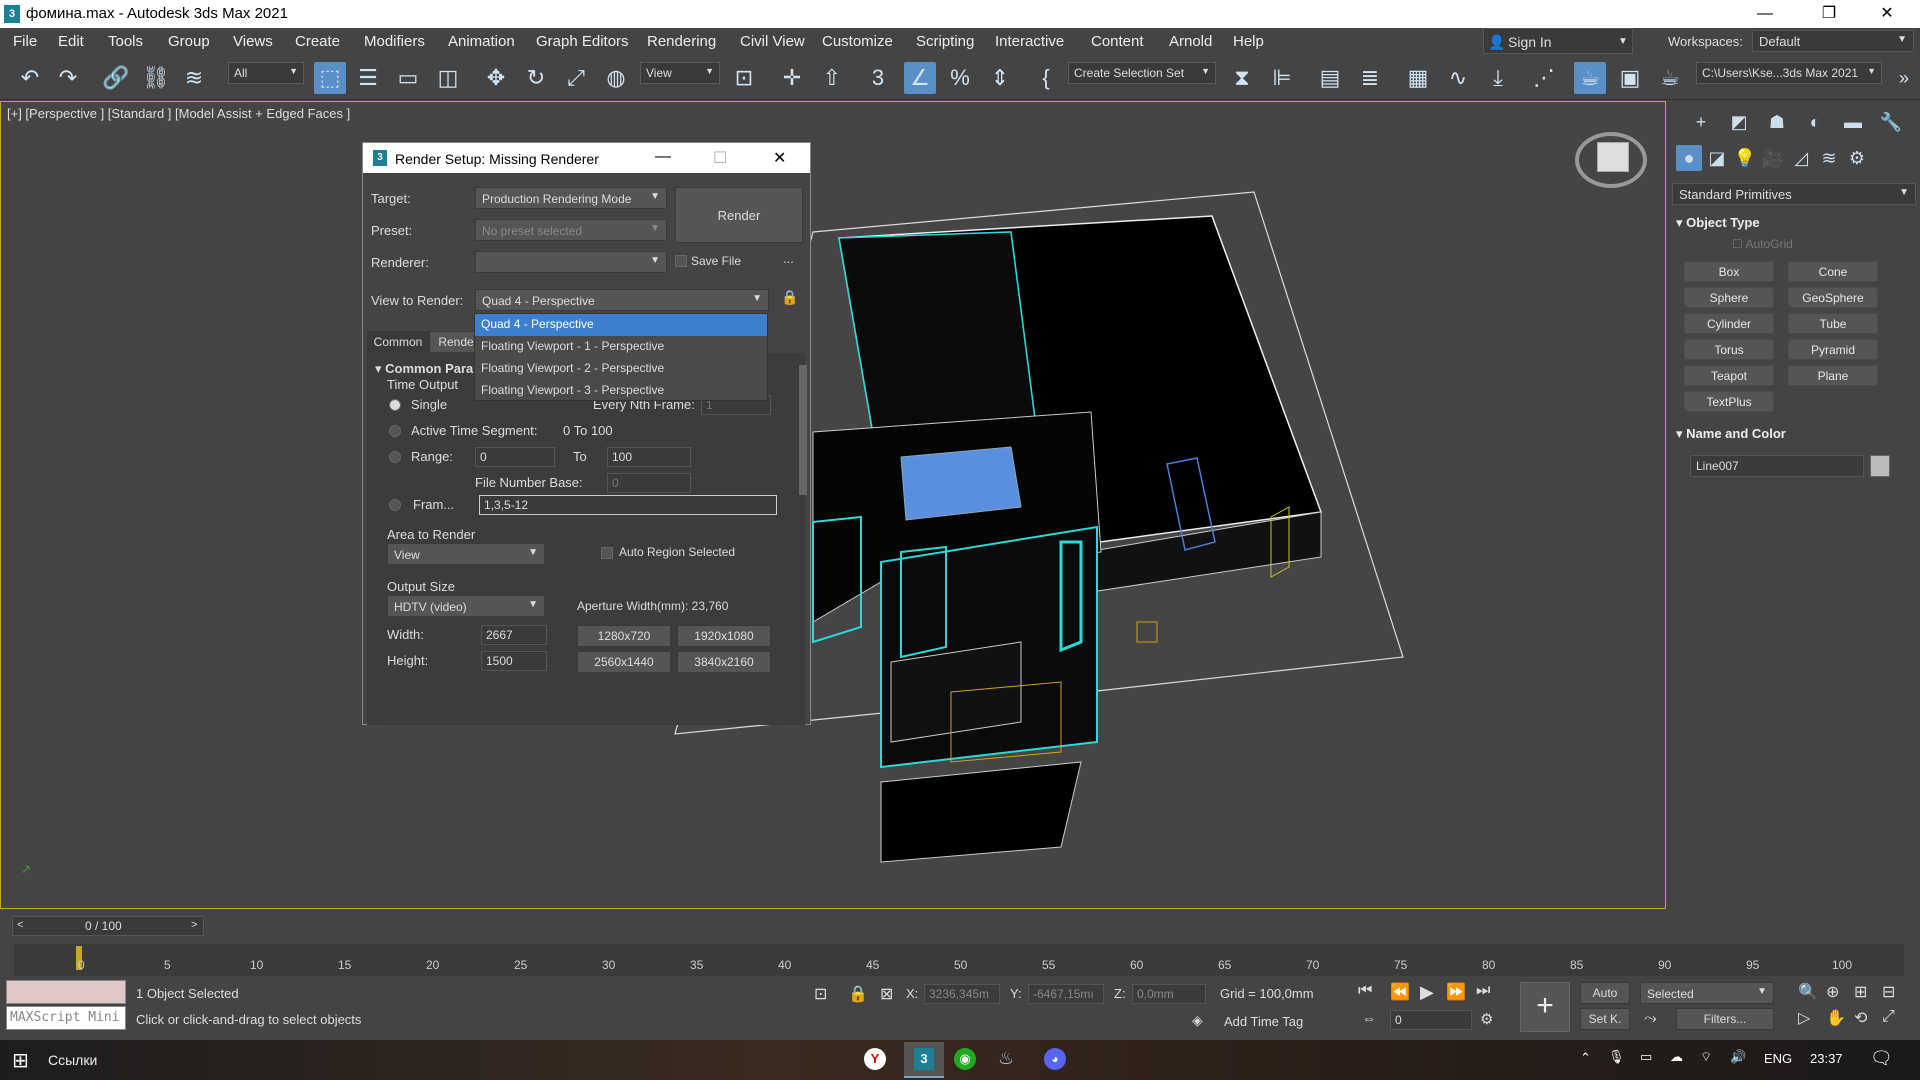 The image size is (1920, 1080). What do you see at coordinates (649, 483) in the screenshot?
I see `file-number-base-input: 0` at bounding box center [649, 483].